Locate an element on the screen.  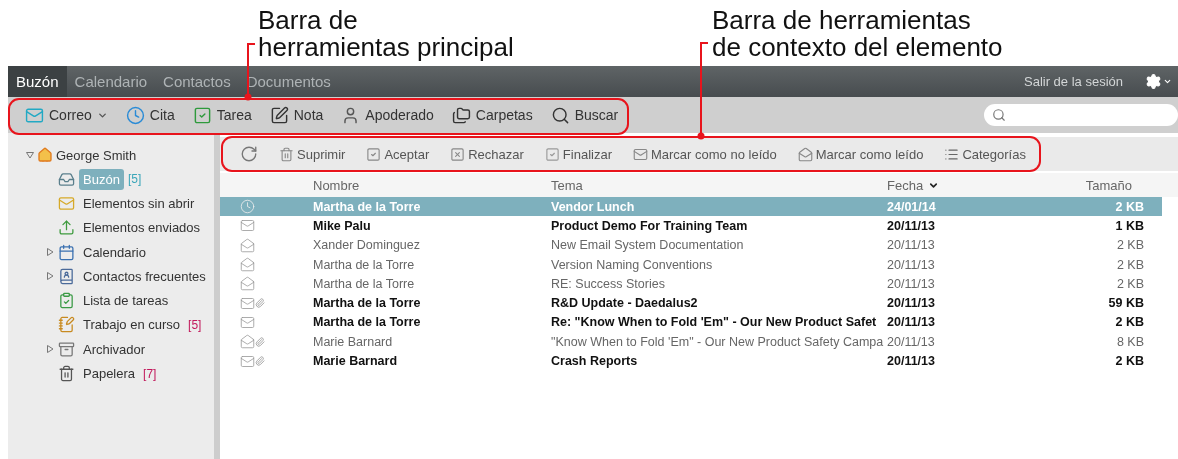
message-row: Mike Palu Product Demo For Training Team 20/11/13 1 KB is located at coordinates (691, 226).